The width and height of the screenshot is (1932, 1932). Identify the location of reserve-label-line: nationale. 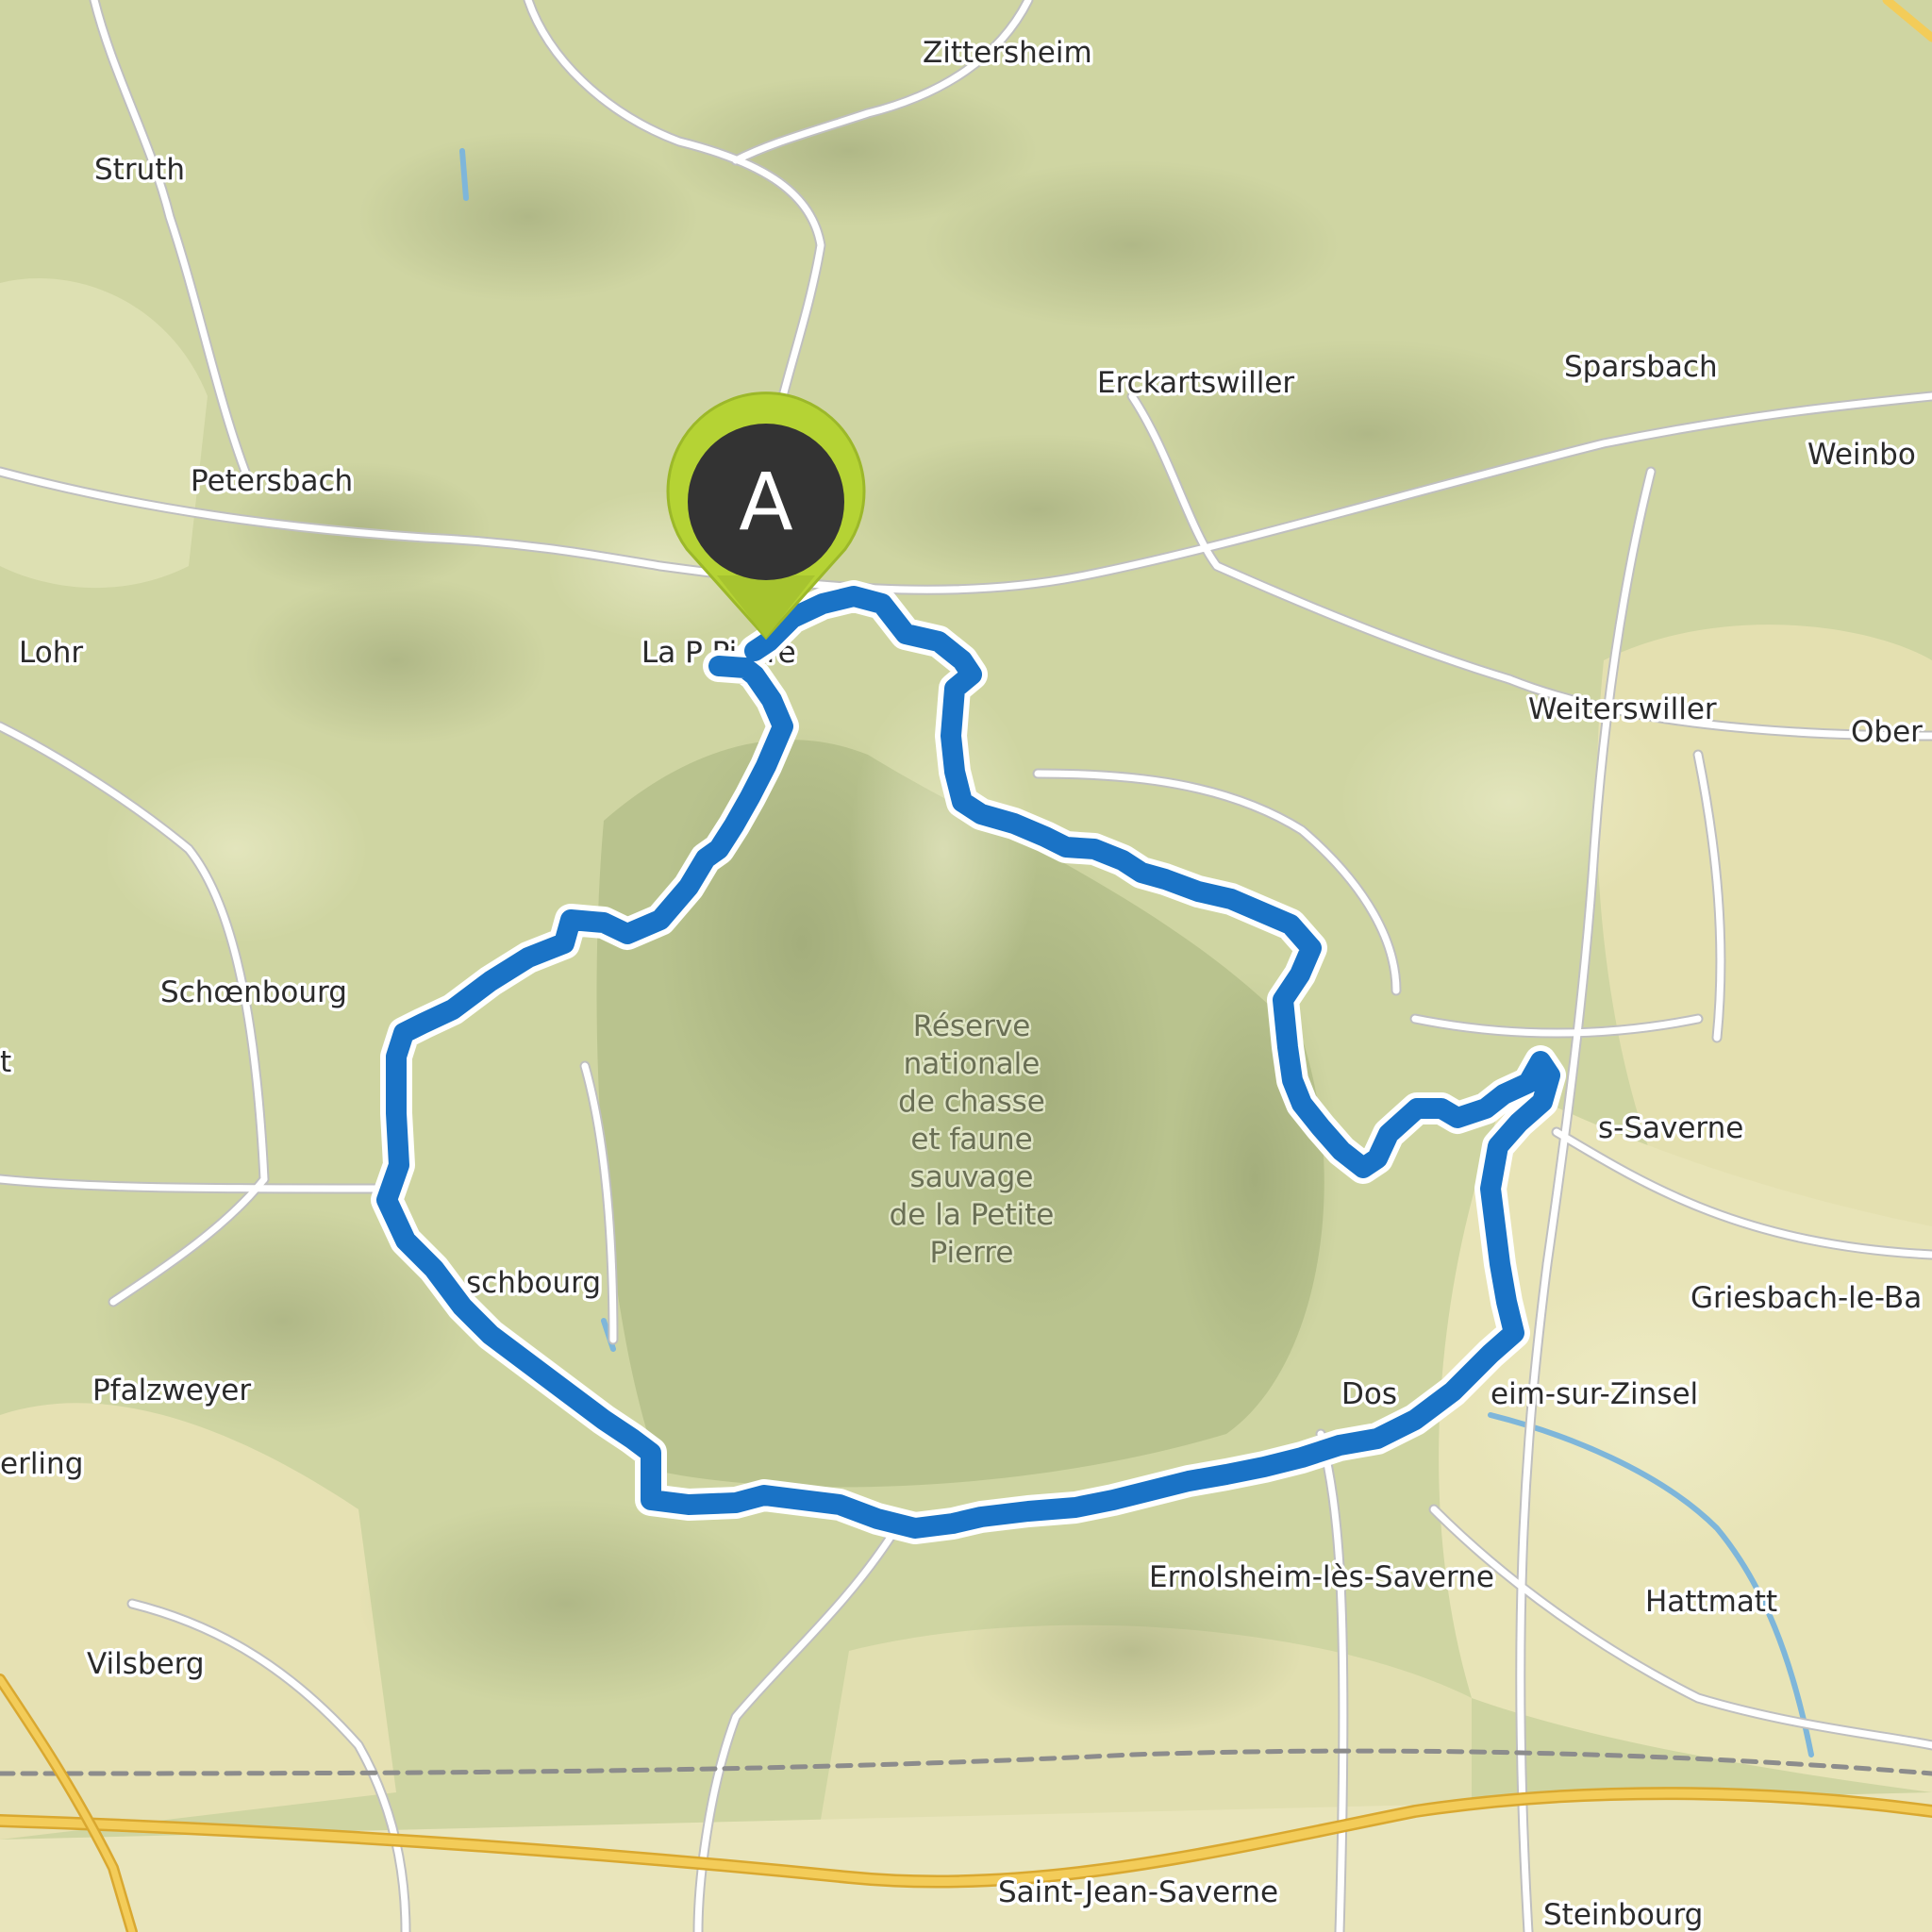
(972, 1064).